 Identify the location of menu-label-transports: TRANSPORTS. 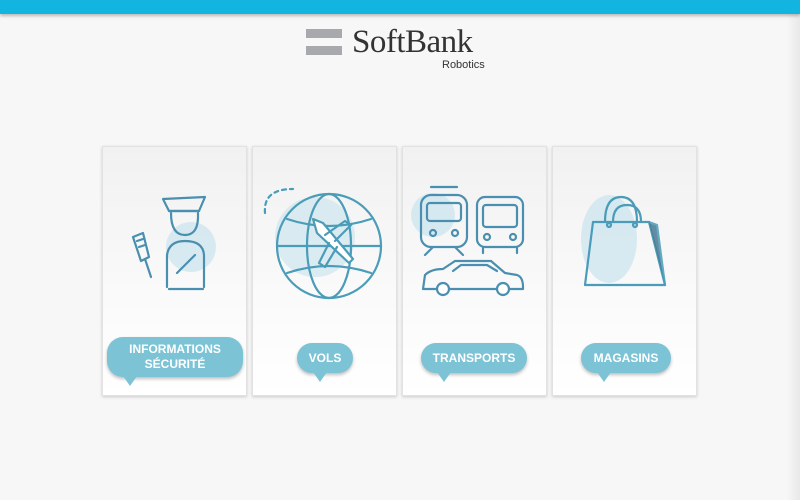
(474, 362).